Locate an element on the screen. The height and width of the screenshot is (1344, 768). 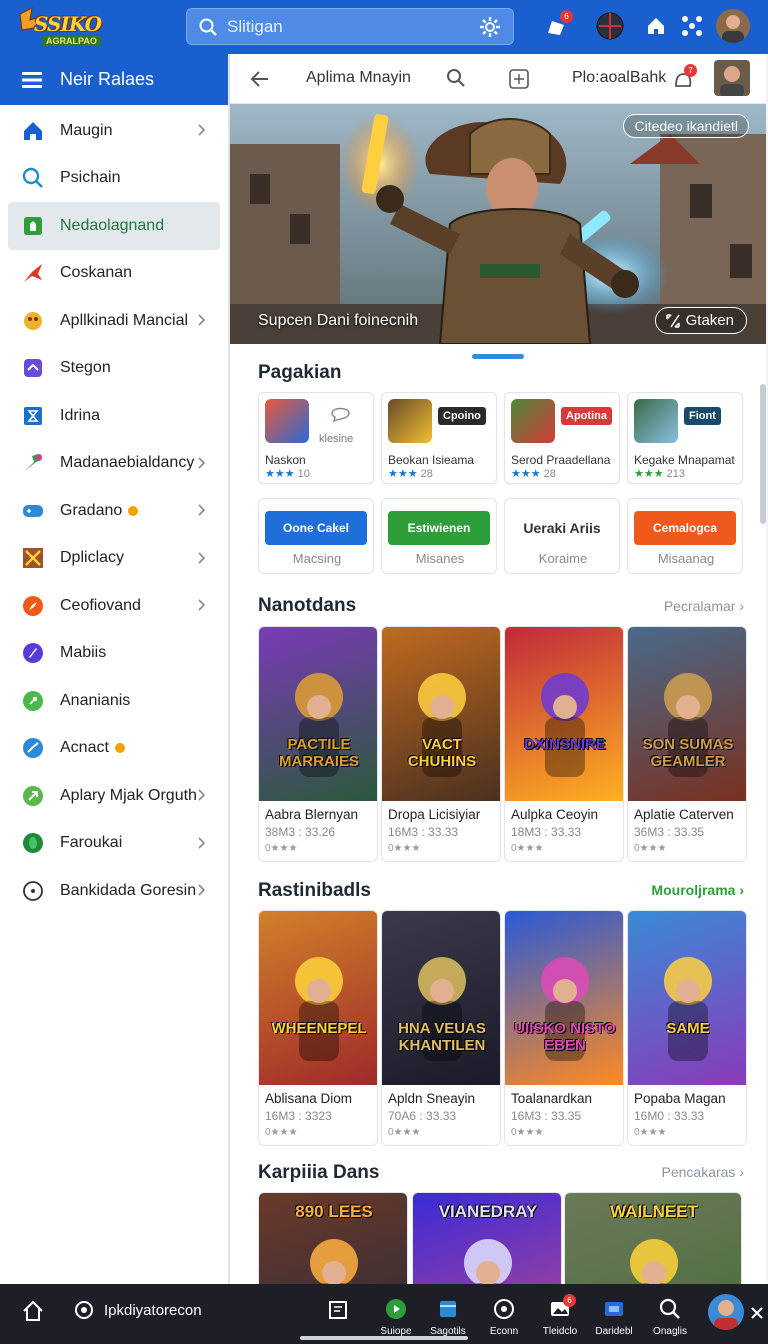
globe-button is located at coordinates (610, 26).